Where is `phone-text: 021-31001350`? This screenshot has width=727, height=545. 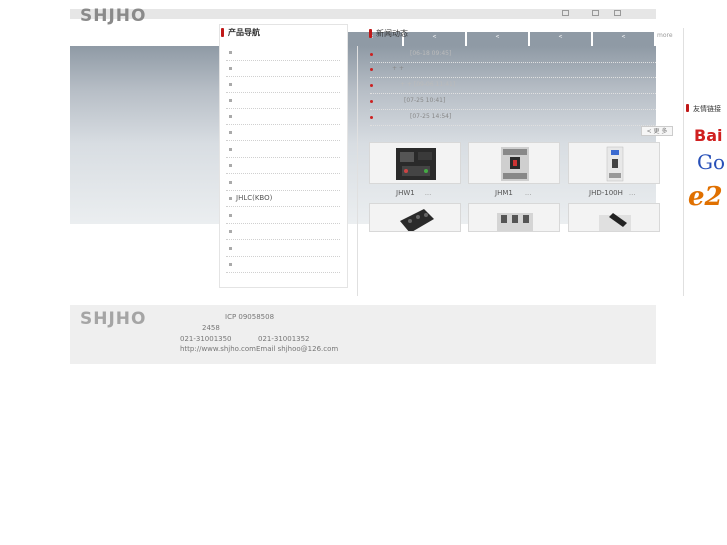 phone-text: 021-31001350 is located at coordinates (206, 339).